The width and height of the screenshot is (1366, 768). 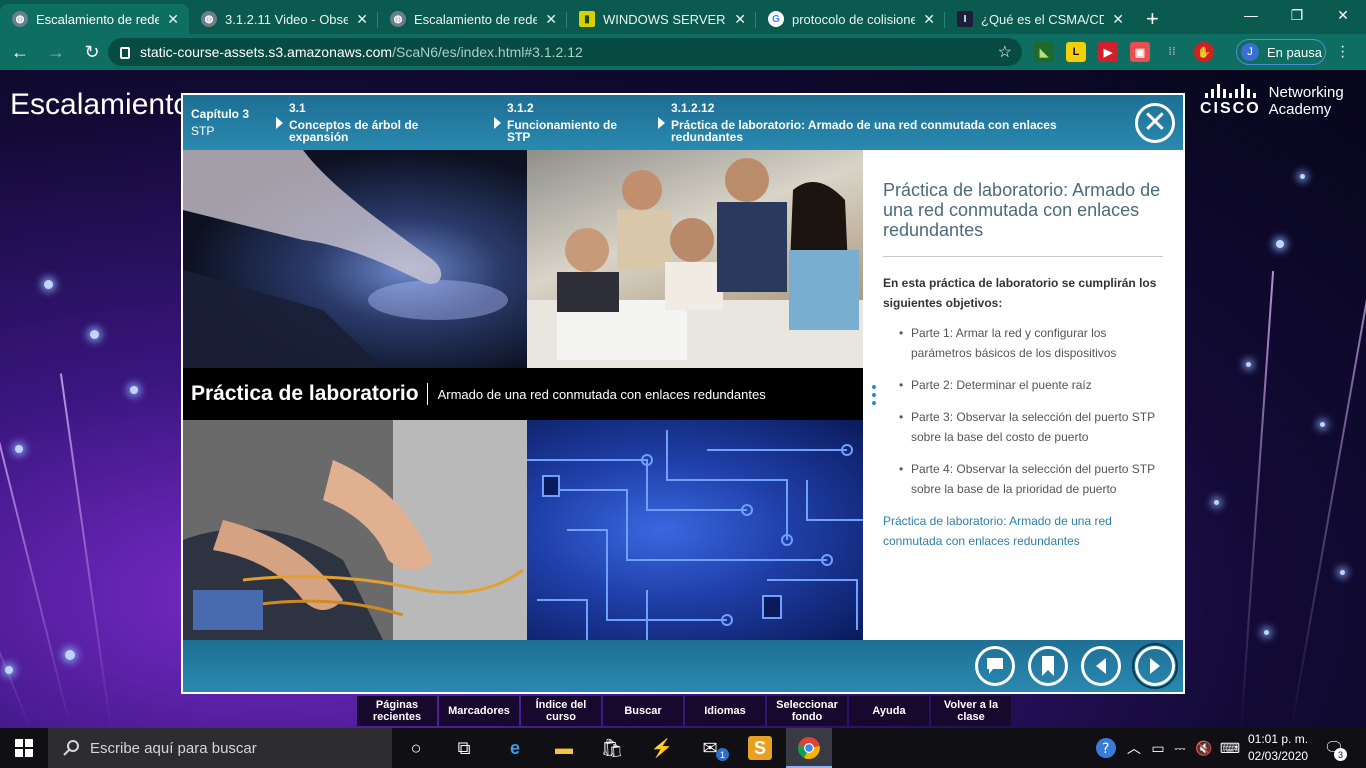 I want to click on students-silhouette, so click(x=695, y=263).